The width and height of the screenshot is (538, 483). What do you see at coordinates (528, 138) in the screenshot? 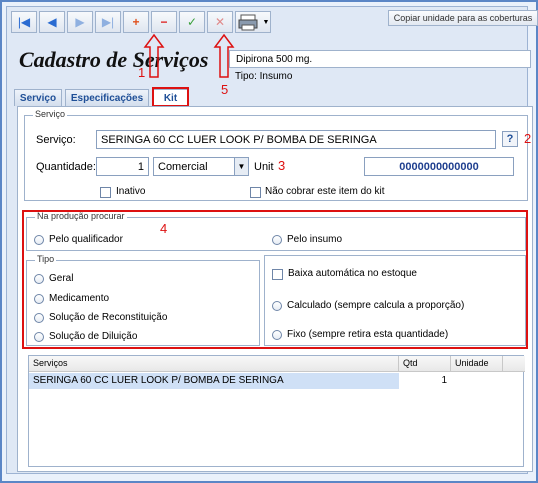
I see `annotation-2: 2` at bounding box center [528, 138].